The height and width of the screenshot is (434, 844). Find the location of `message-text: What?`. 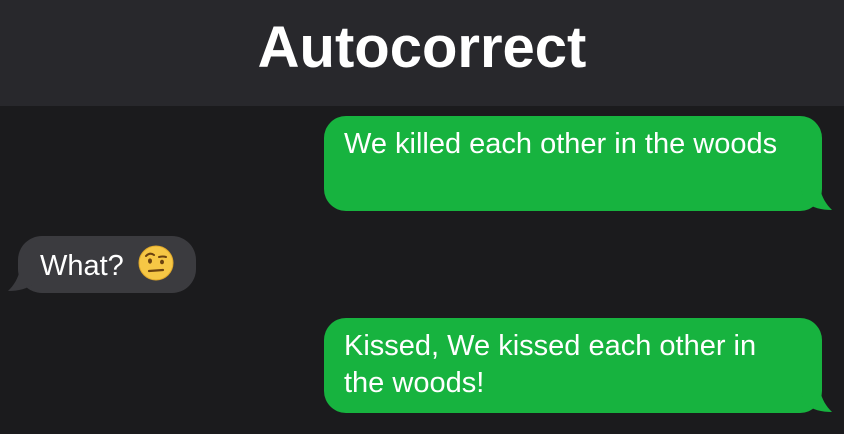

message-text: What? is located at coordinates (82, 266).